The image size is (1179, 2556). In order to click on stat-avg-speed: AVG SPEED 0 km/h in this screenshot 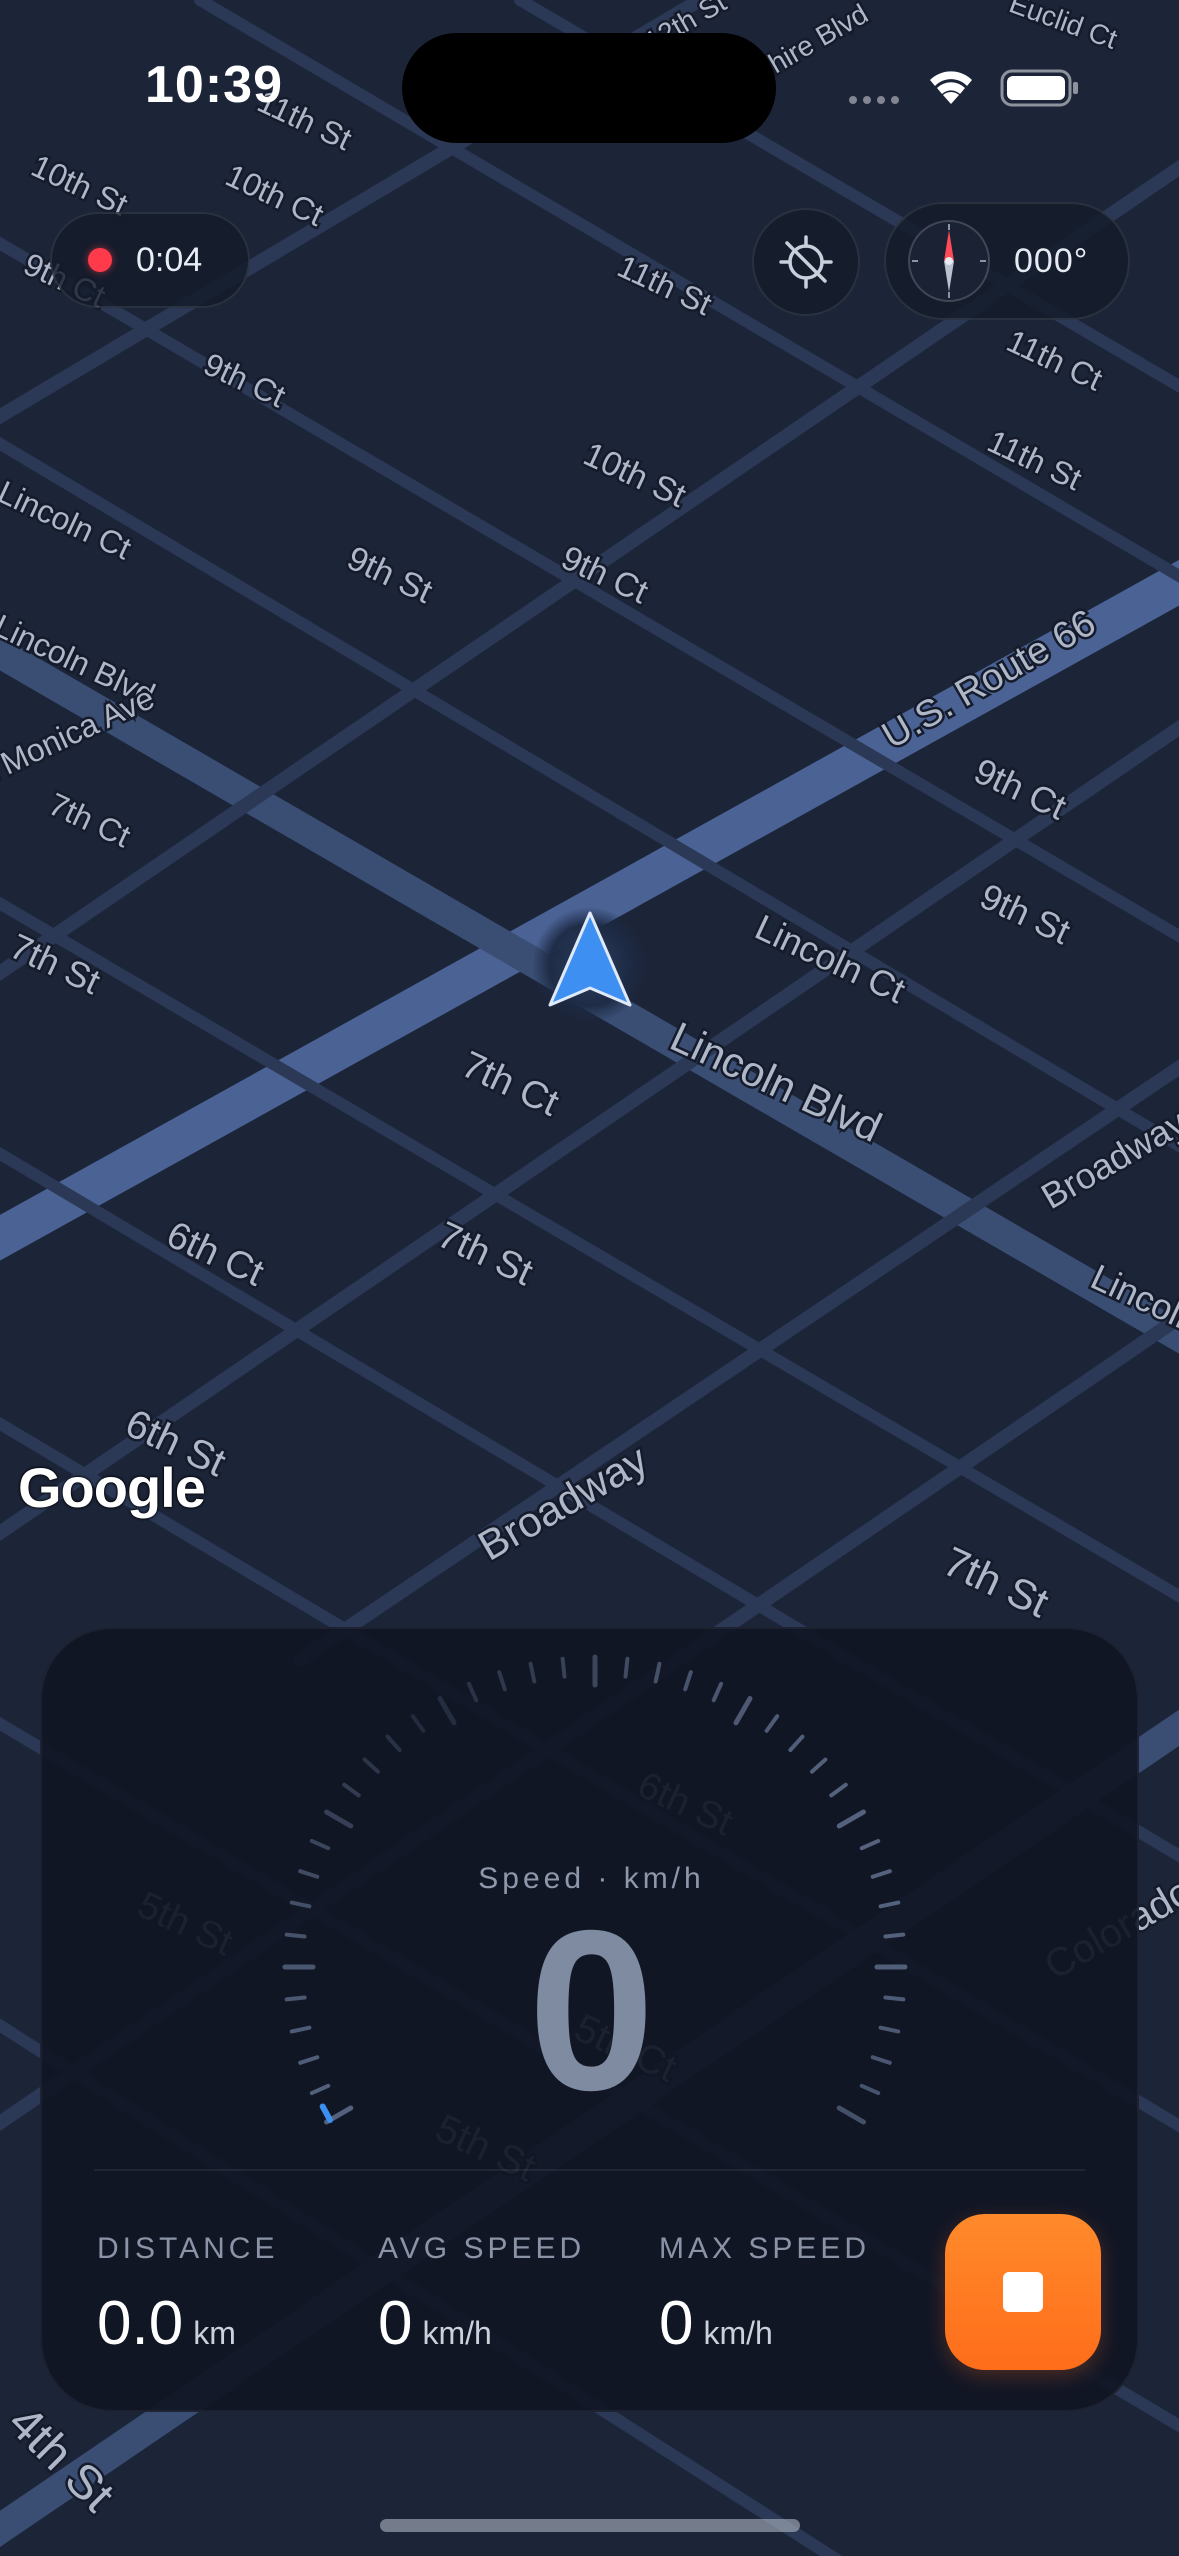, I will do `click(481, 2295)`.